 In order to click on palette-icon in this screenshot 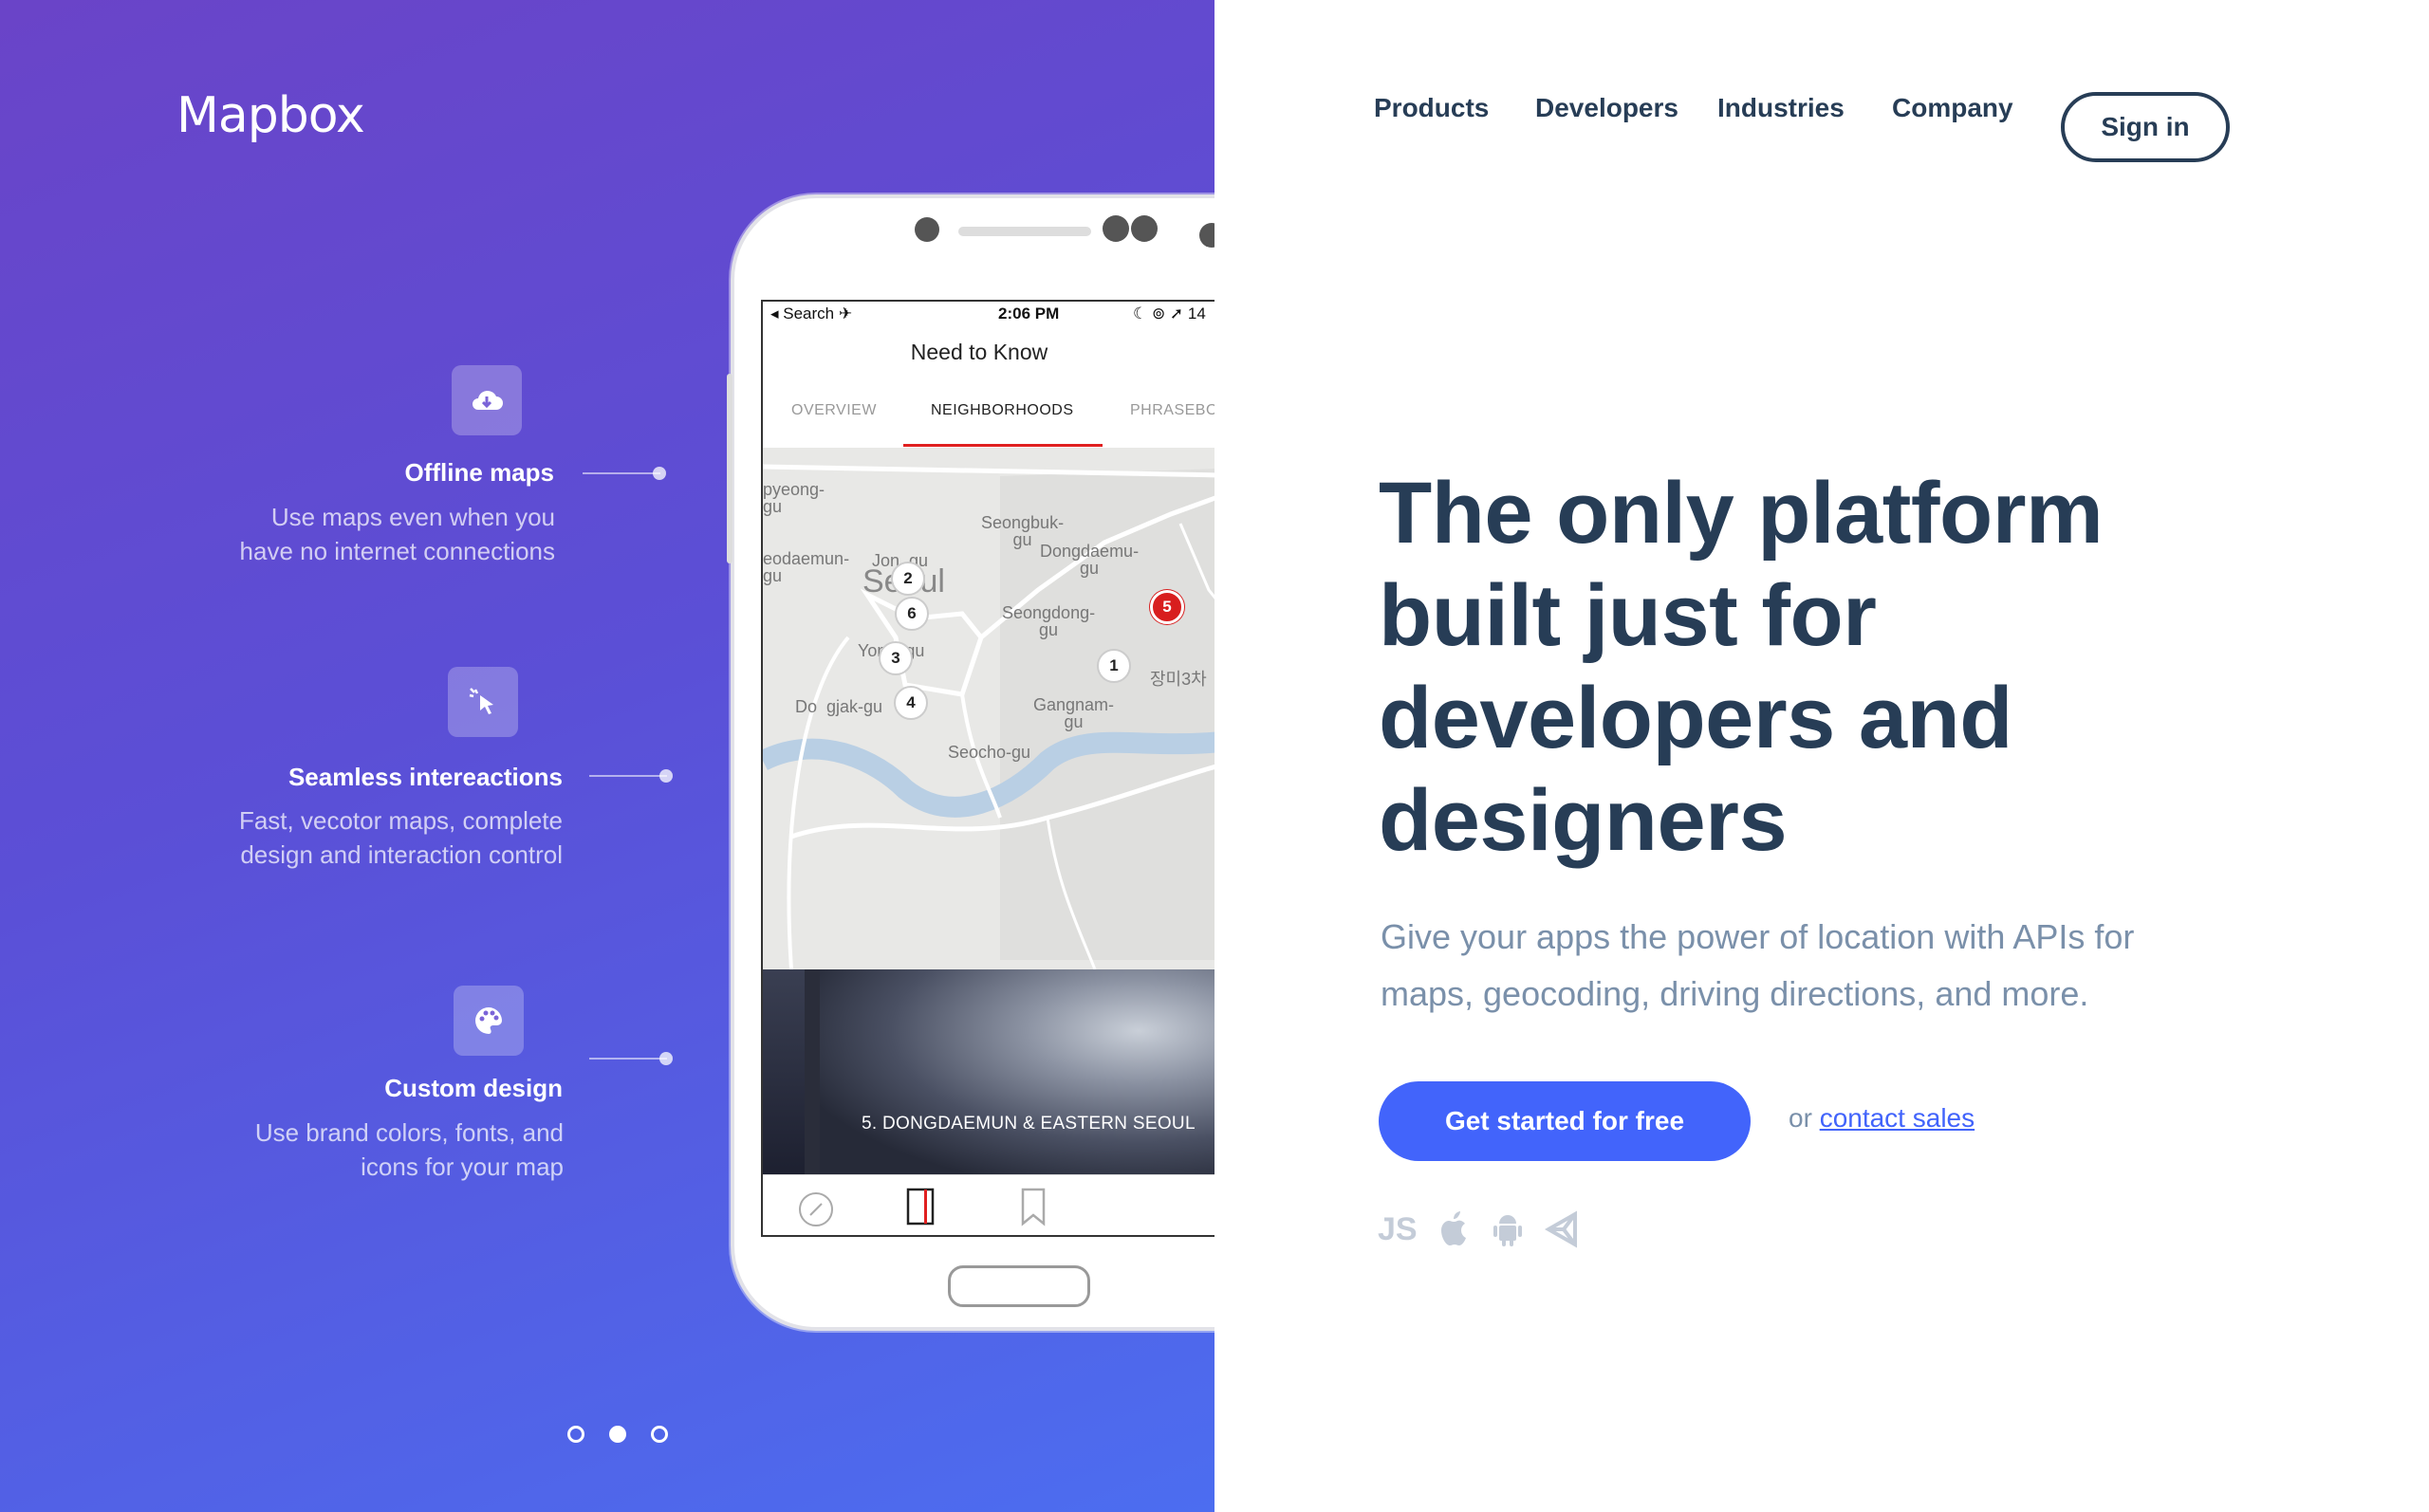, I will do `click(489, 1021)`.